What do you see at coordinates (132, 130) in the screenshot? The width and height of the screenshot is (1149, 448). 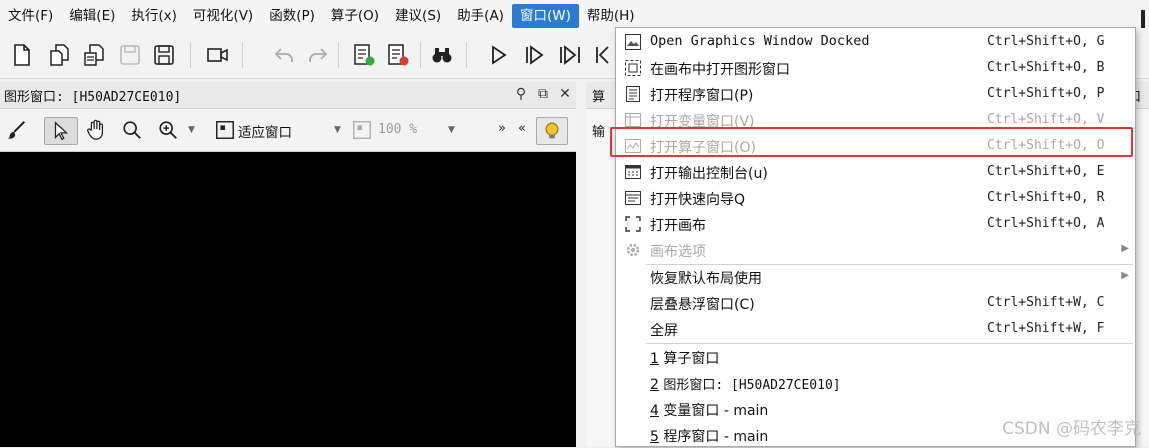 I see `magnifier-icon` at bounding box center [132, 130].